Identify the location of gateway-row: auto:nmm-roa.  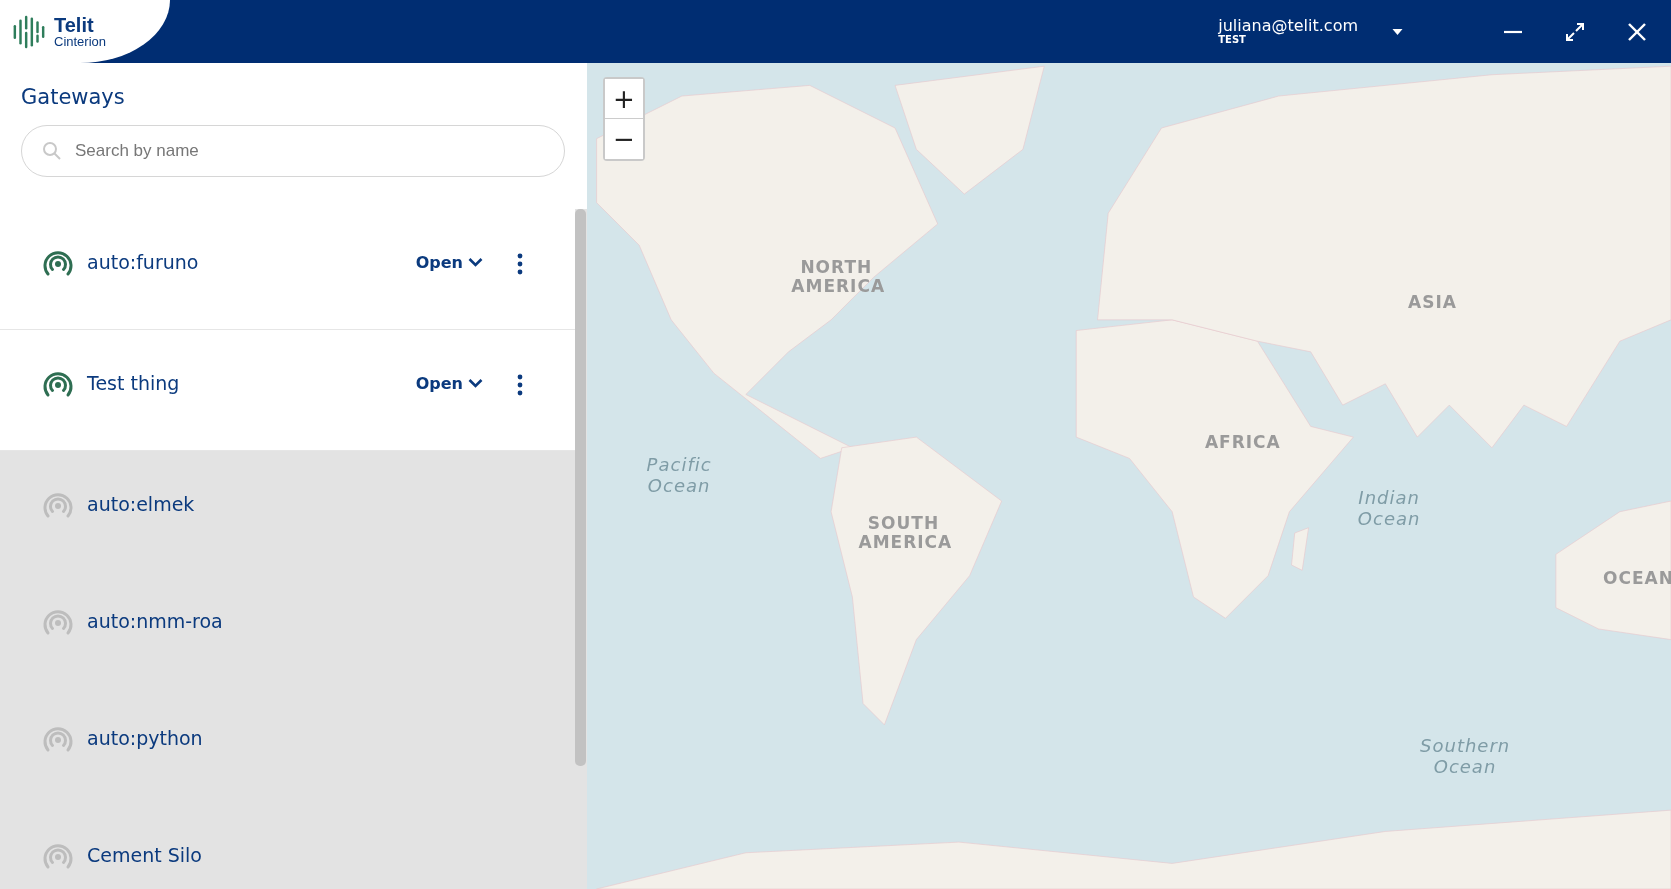
(287, 626).